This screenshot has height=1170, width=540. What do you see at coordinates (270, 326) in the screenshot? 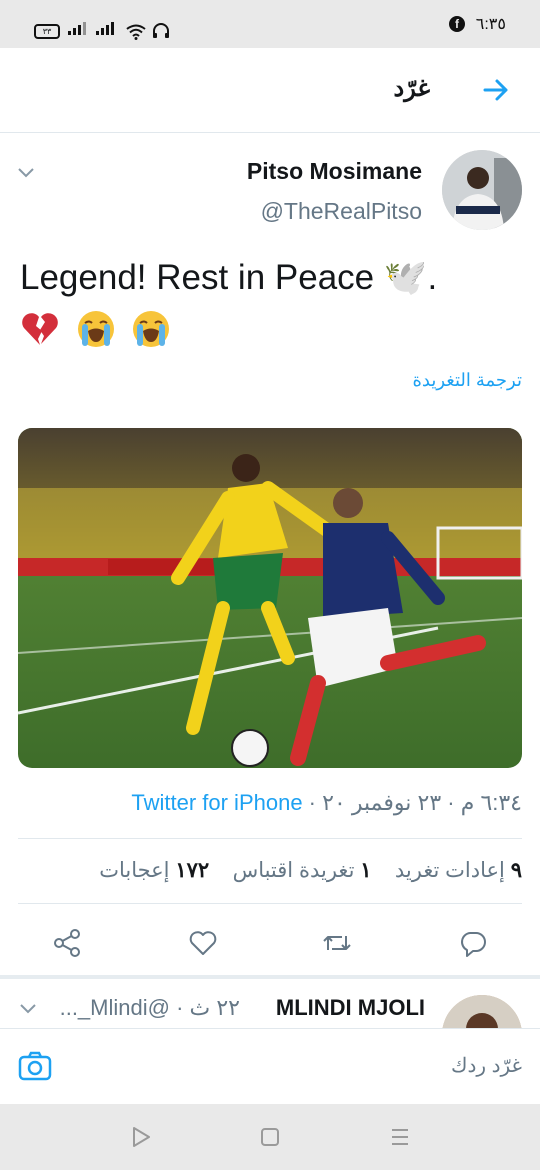
I see `emoji-row` at bounding box center [270, 326].